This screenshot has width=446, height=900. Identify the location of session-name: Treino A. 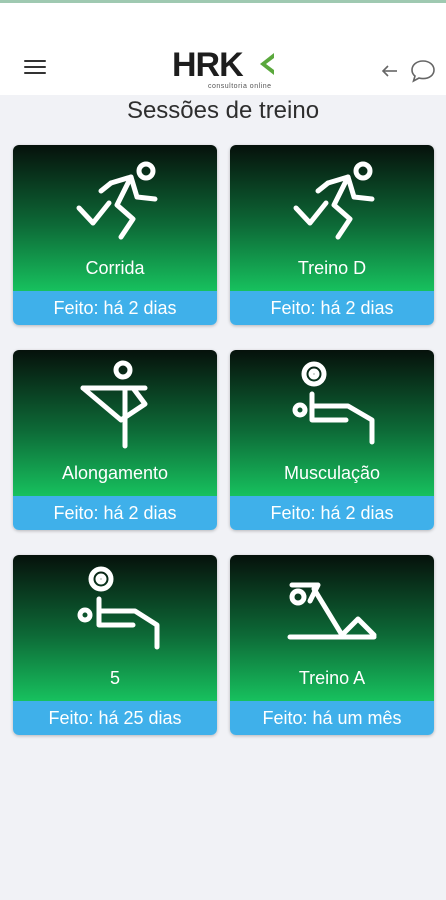
(332, 678).